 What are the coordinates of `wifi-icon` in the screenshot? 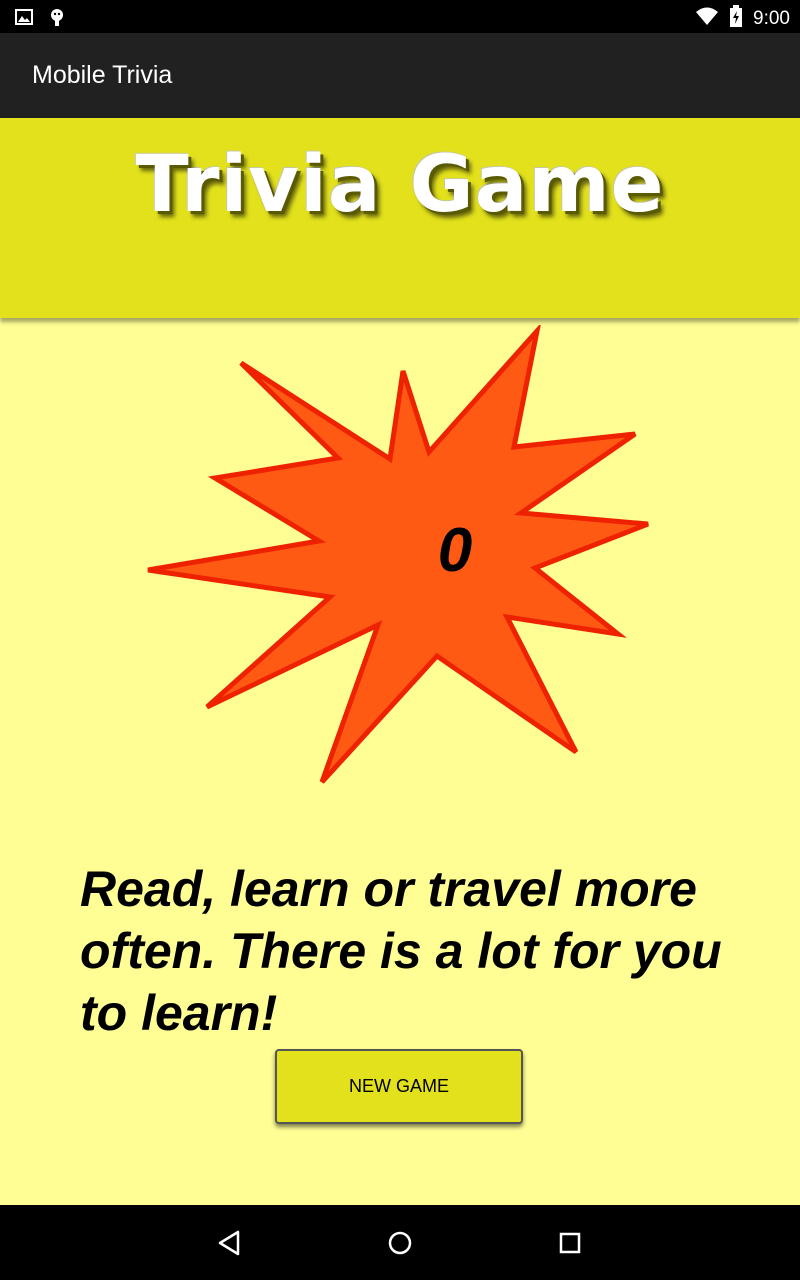 It's located at (707, 18).